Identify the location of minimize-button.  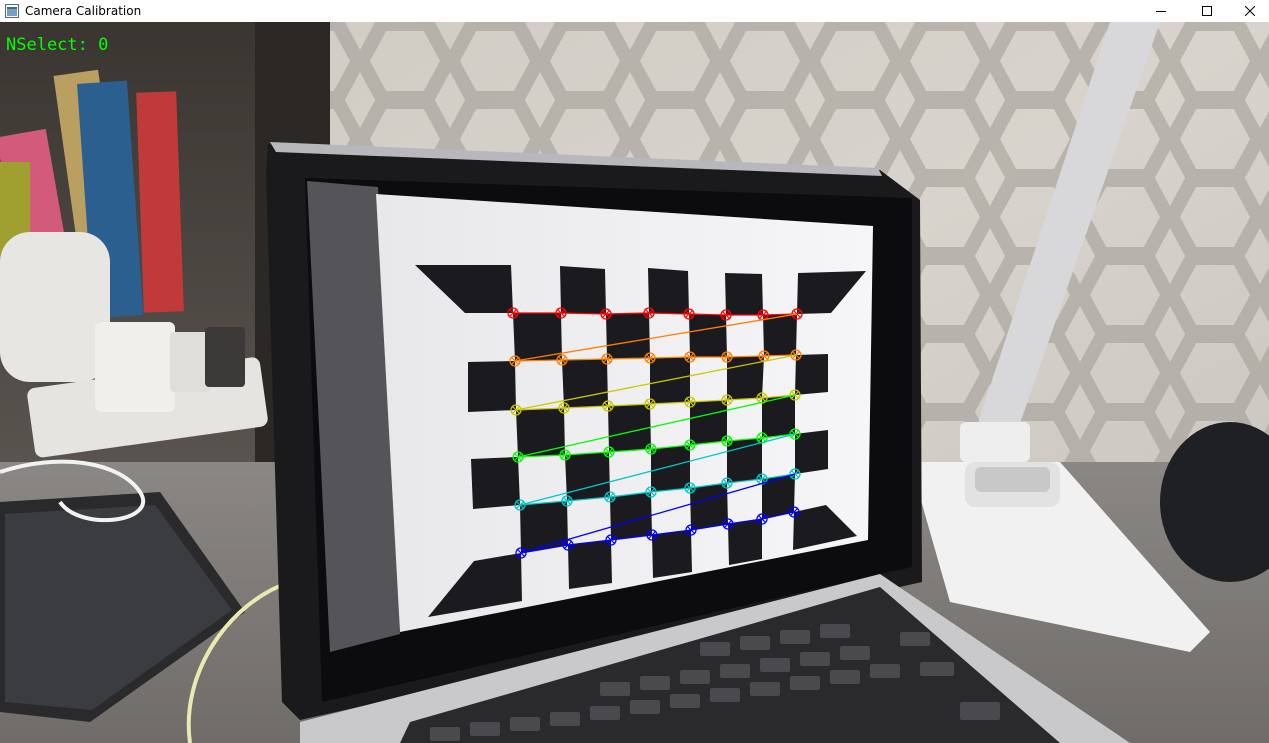
(1161, 11).